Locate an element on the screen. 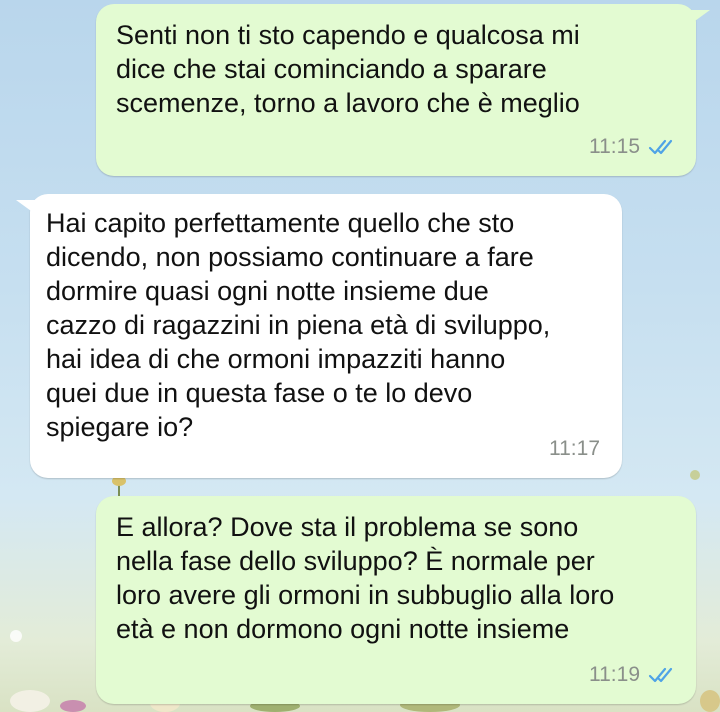 The width and height of the screenshot is (720, 712). message-meta: 11:19 is located at coordinates (633, 675).